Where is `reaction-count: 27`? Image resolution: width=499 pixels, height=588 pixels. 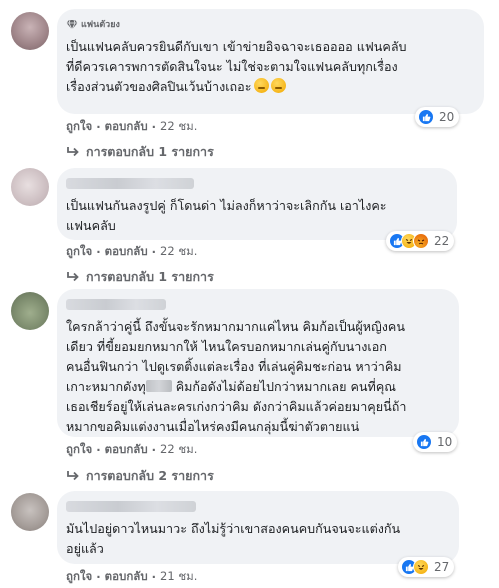
reaction-count: 27 is located at coordinates (442, 567).